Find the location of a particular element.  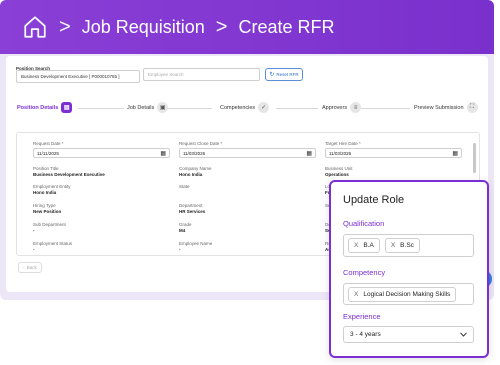

qualification-chip: X B.Sc is located at coordinates (402, 245).